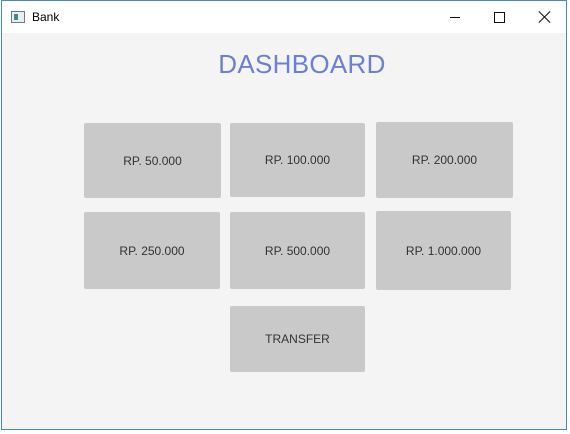 The image size is (570, 434). What do you see at coordinates (444, 160) in the screenshot?
I see `withdraw-200000-button: RP. 200.000` at bounding box center [444, 160].